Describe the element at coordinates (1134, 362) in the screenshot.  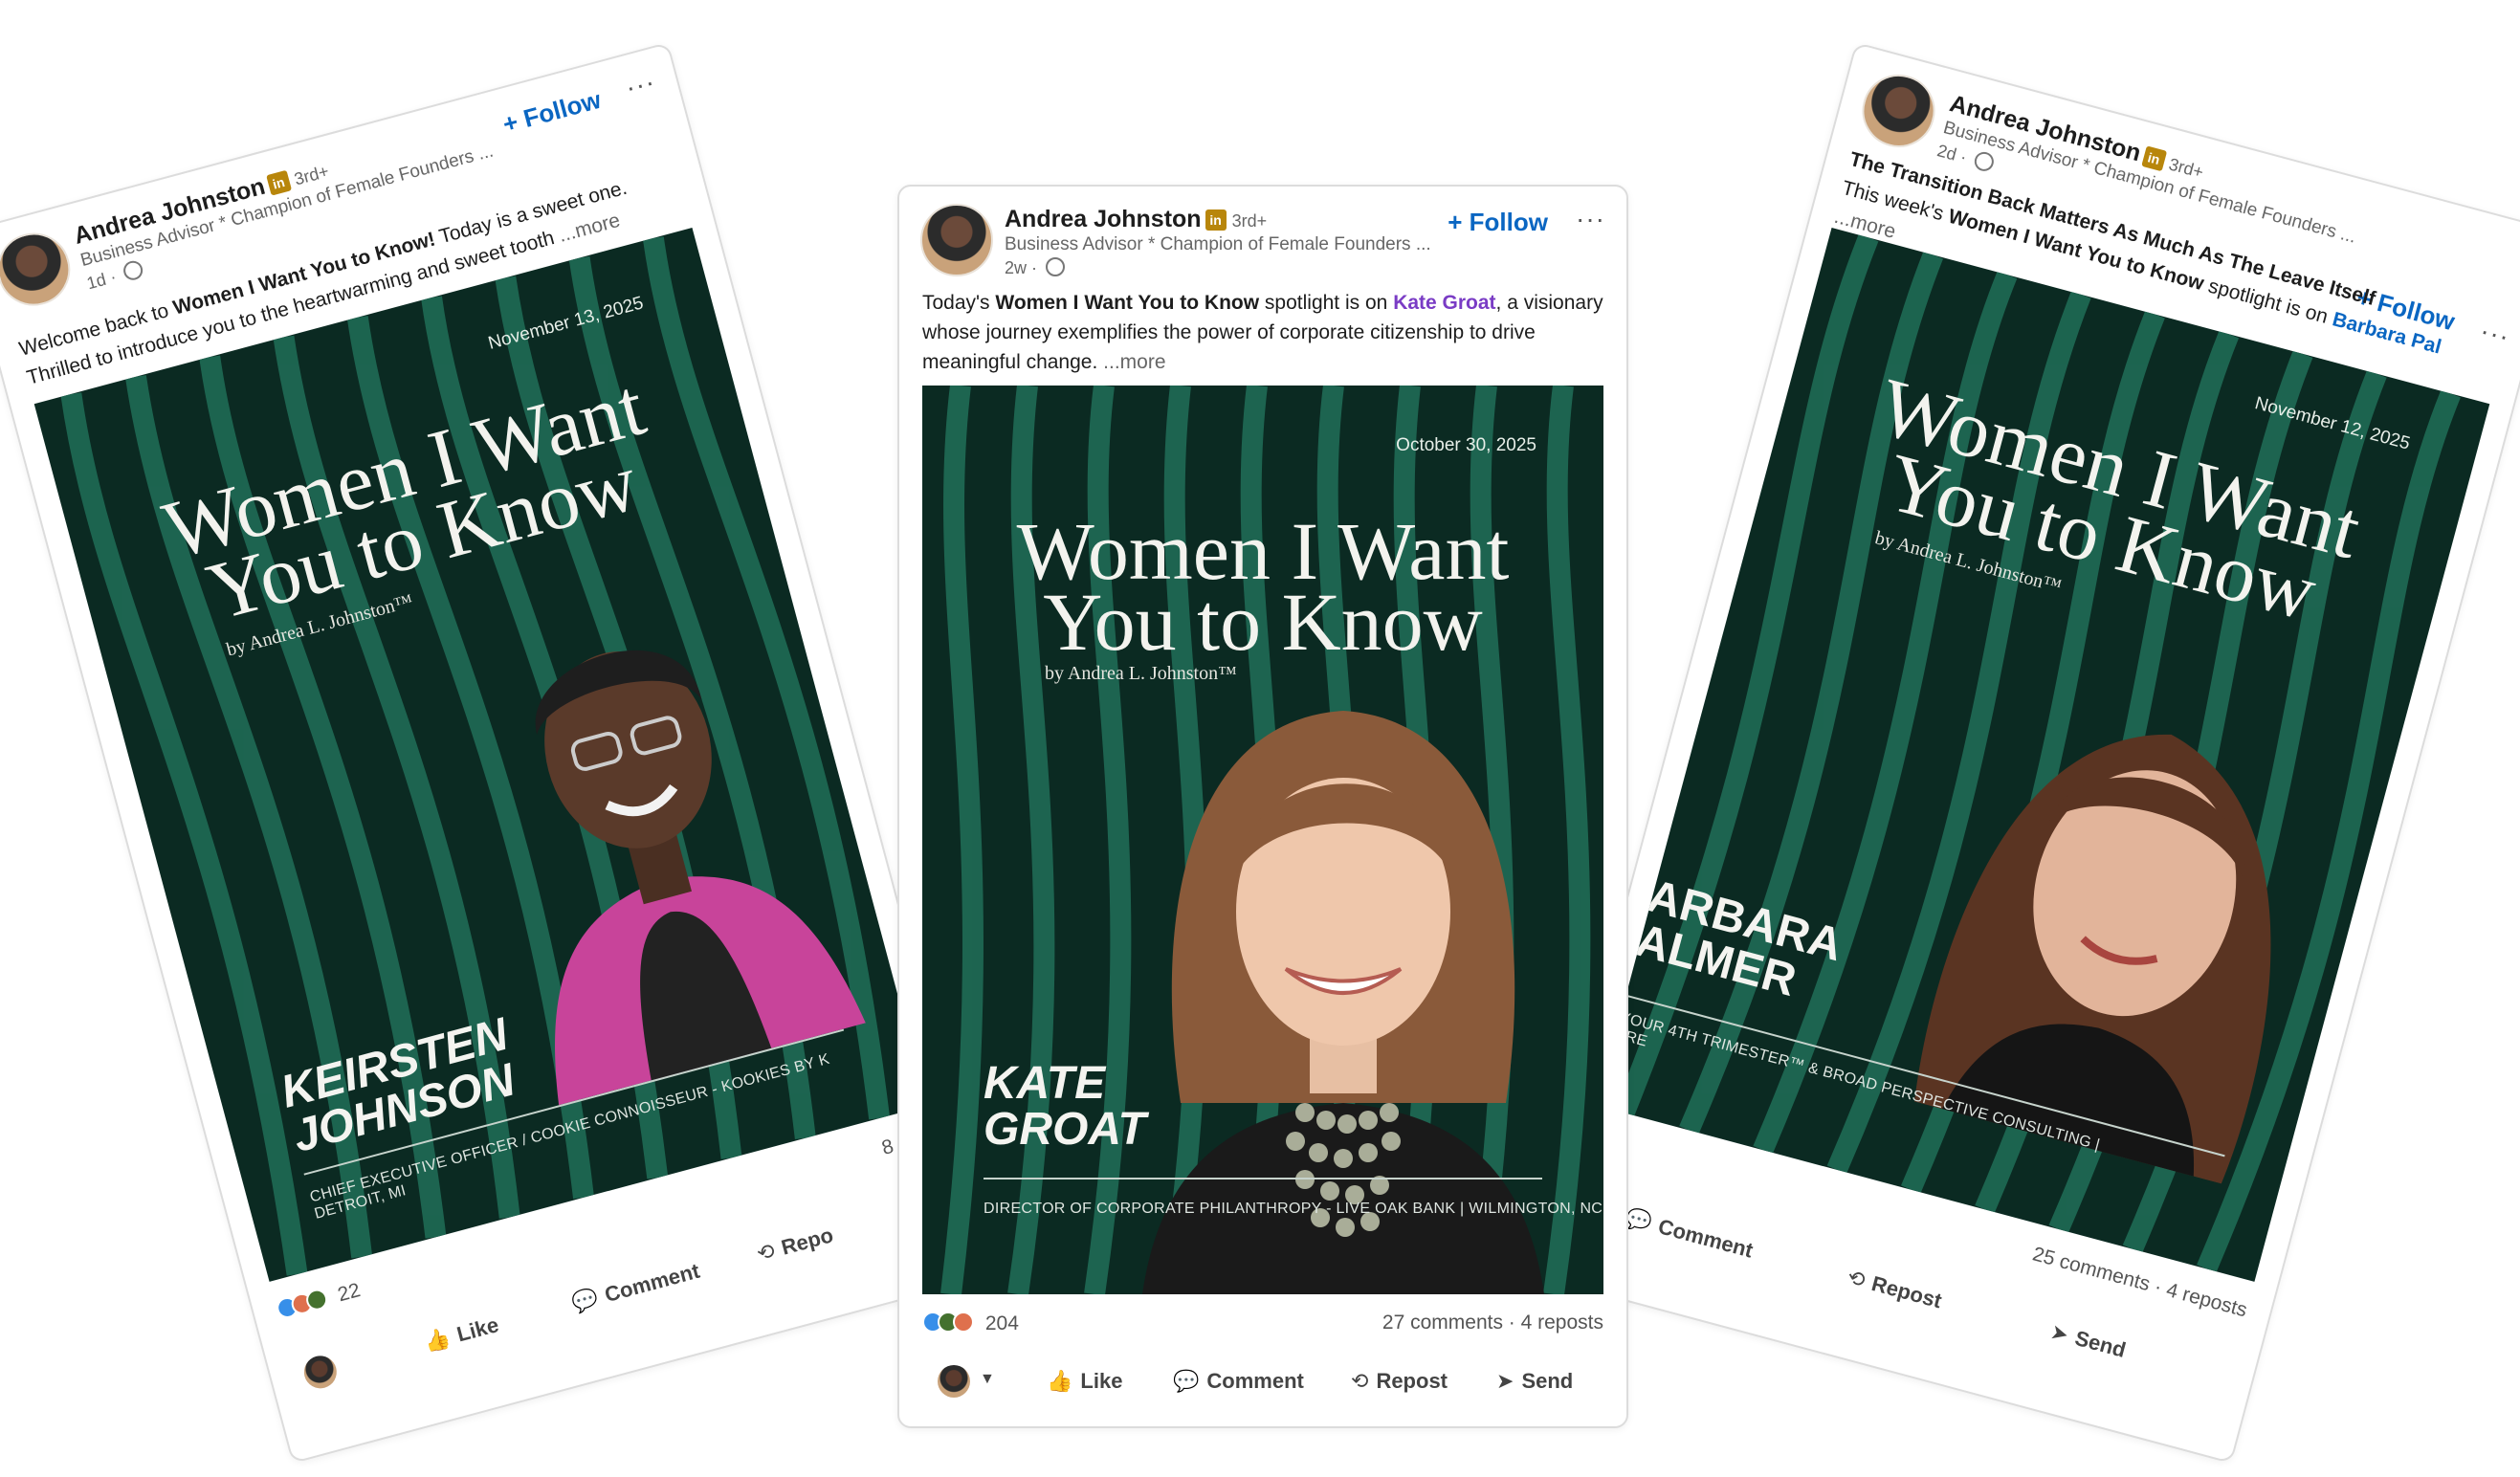
I see `see-more-link: ...more` at that location.